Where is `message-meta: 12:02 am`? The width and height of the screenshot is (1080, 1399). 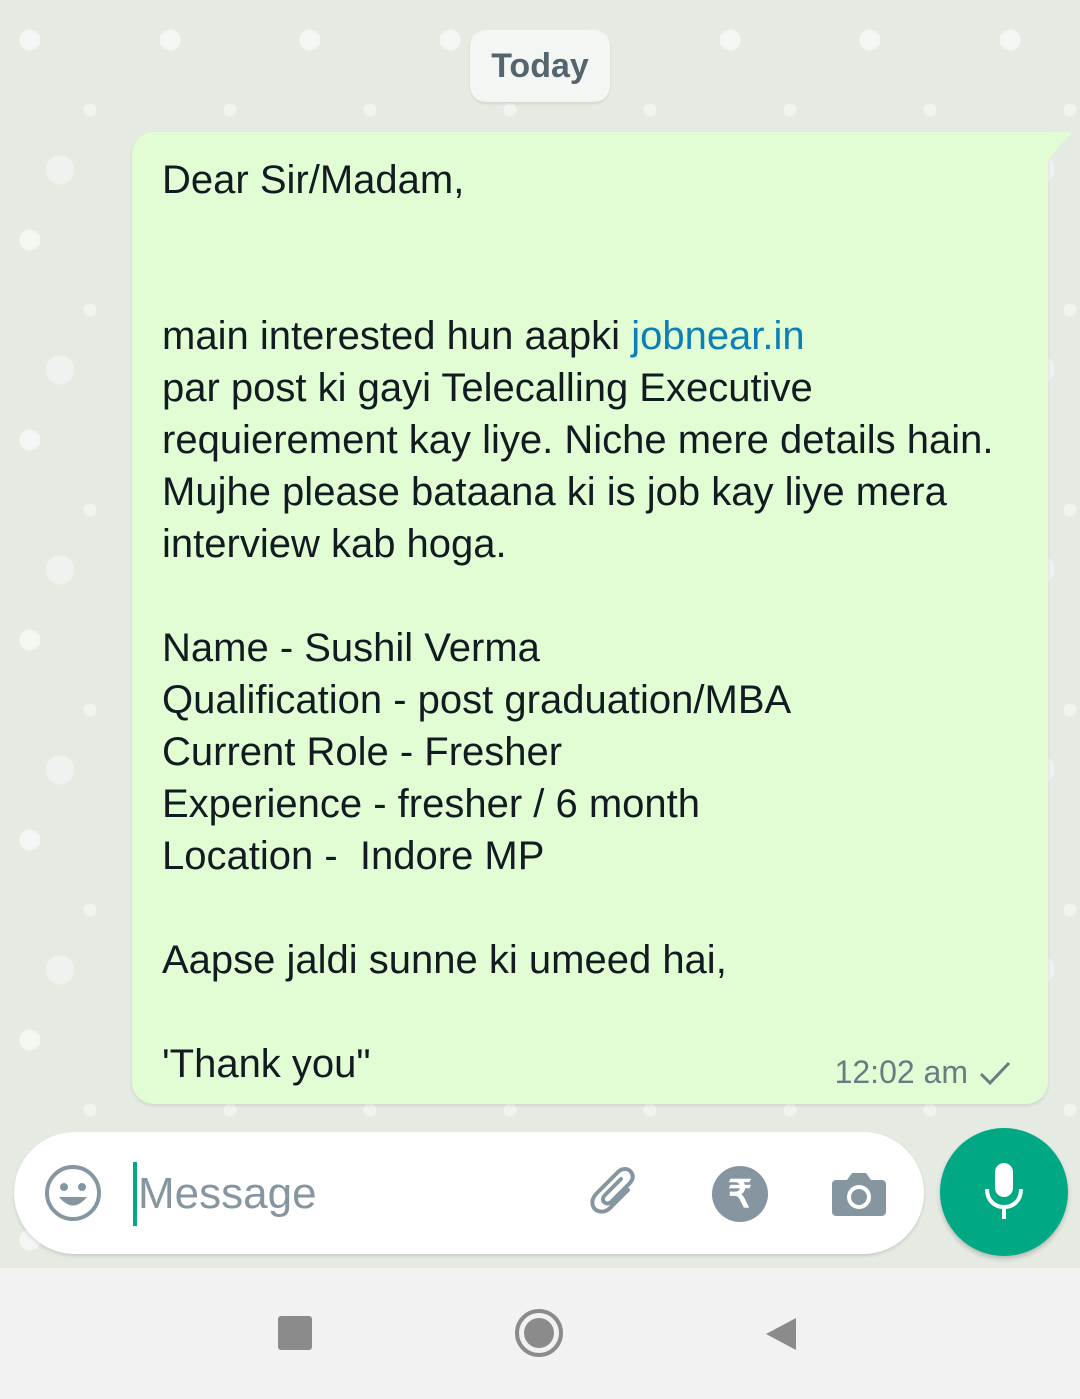 message-meta: 12:02 am is located at coordinates (923, 1072).